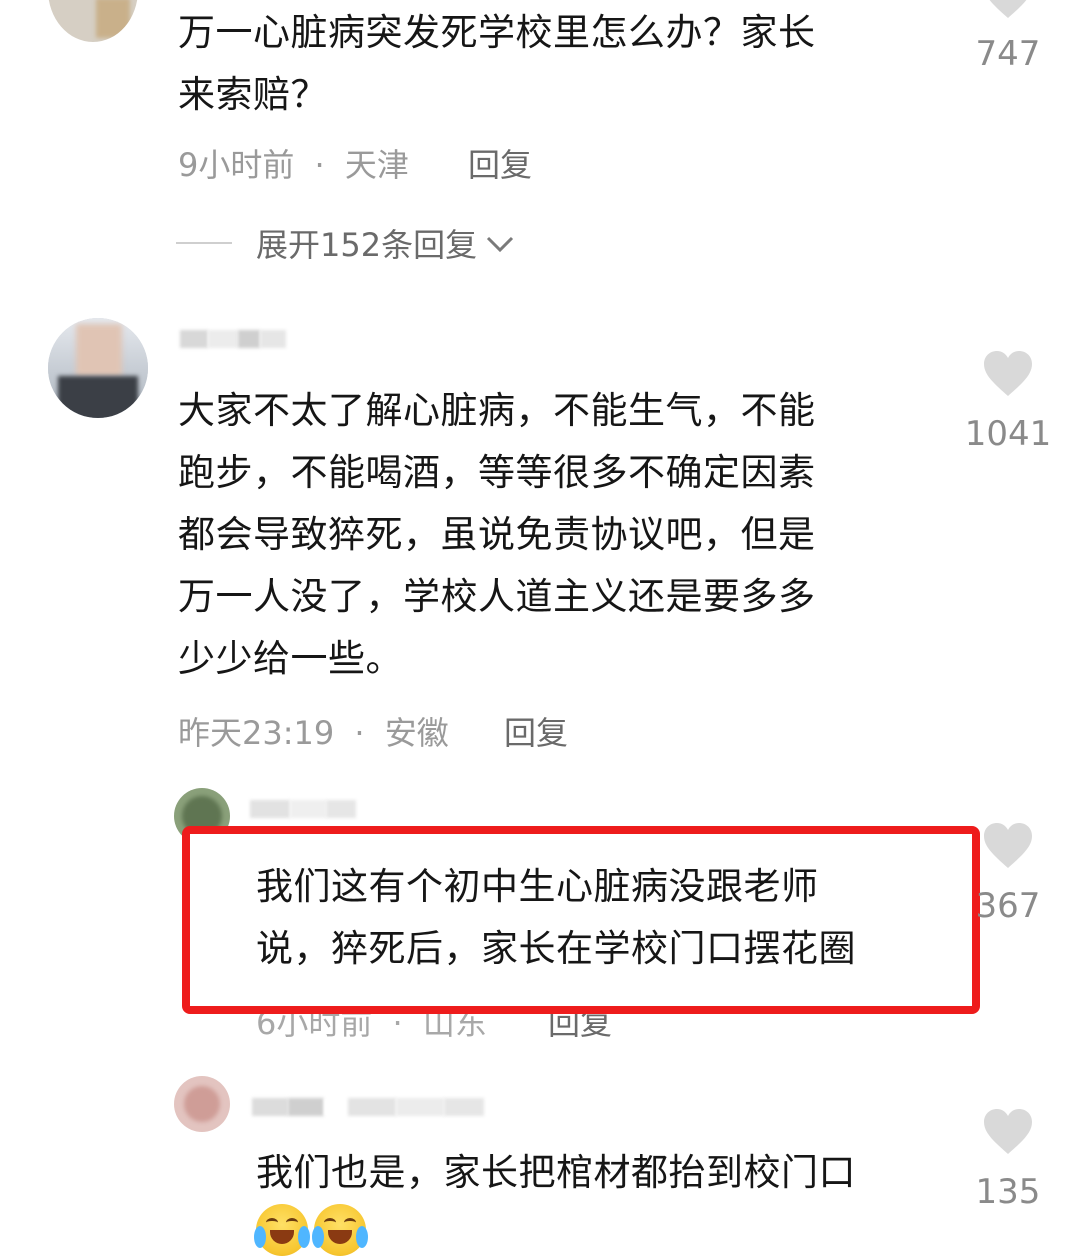 Image resolution: width=1076 pixels, height=1256 pixels. I want to click on comment-text: 万一心脏病突发死学校里怎么办？家长 来索赔？, so click(497, 63).